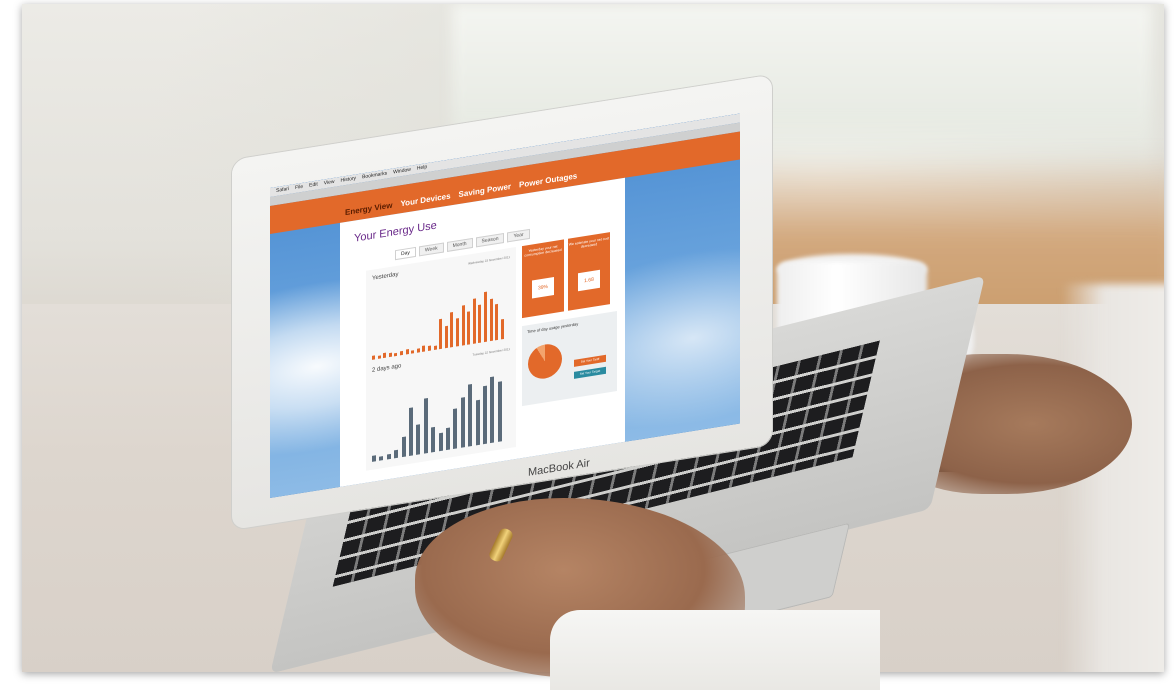 The height and width of the screenshot is (690, 1175). I want to click on chart-2days-bars, so click(442, 411).